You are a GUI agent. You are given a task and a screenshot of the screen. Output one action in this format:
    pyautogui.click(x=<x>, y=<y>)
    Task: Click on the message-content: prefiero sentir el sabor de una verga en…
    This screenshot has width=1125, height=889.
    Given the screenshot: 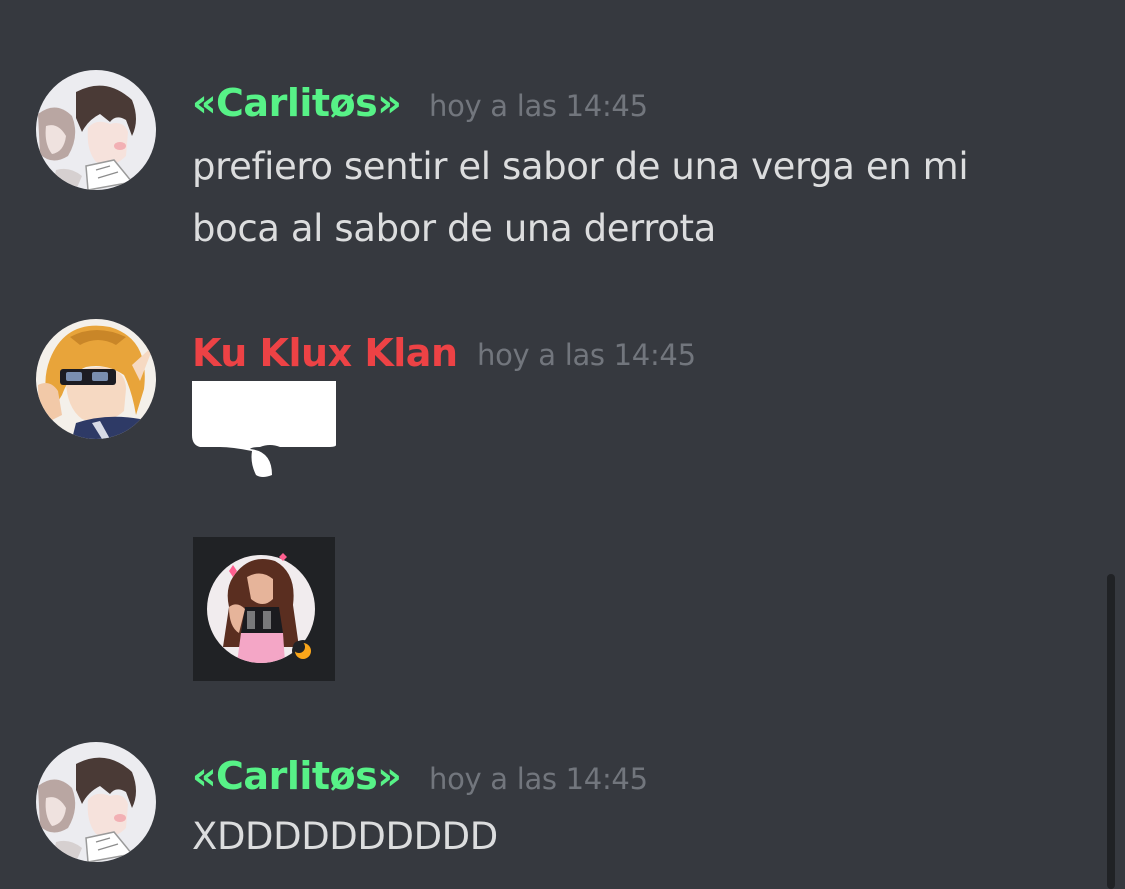 What is the action you would take?
    pyautogui.click(x=580, y=197)
    